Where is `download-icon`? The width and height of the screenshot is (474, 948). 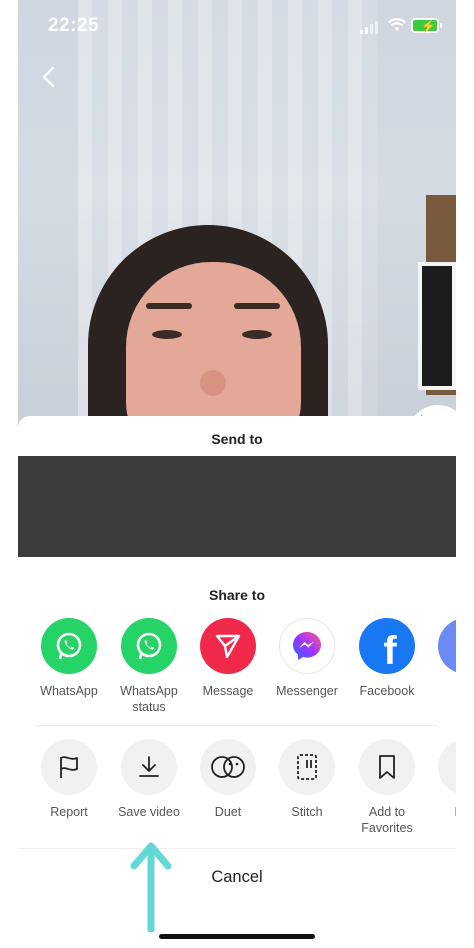 download-icon is located at coordinates (149, 767).